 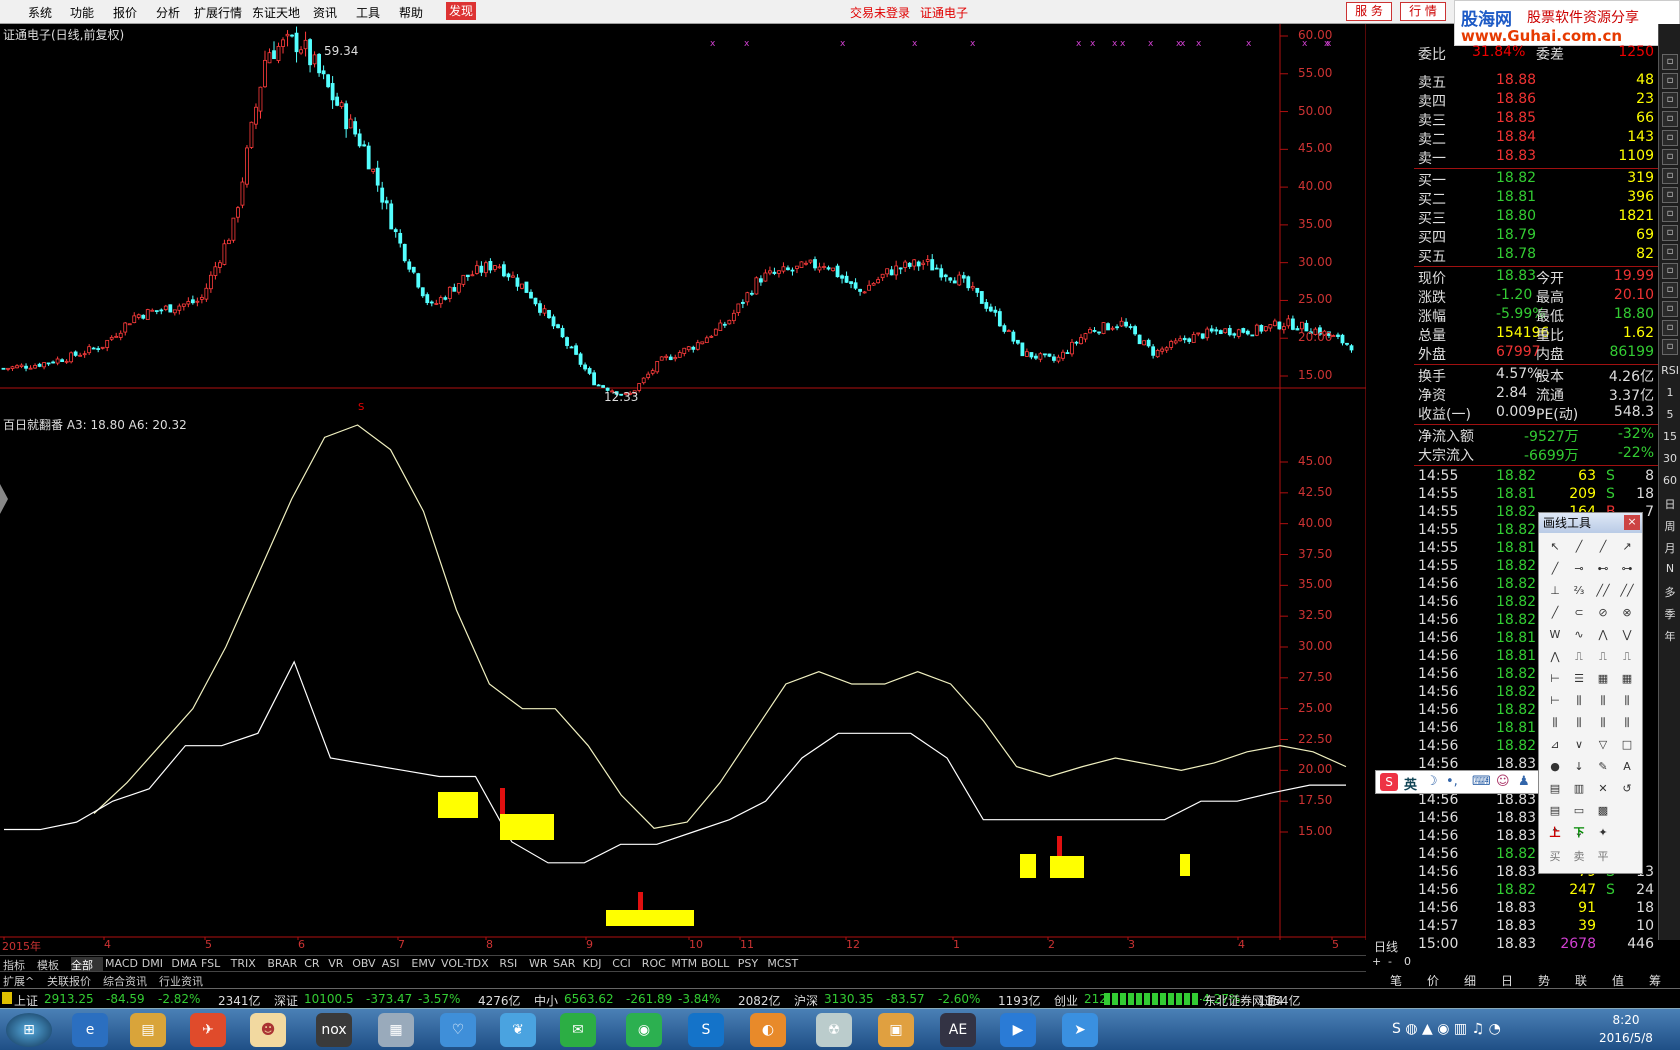 I want to click on order-book-buy-row: 买一 18.82 319, so click(x=1536, y=179).